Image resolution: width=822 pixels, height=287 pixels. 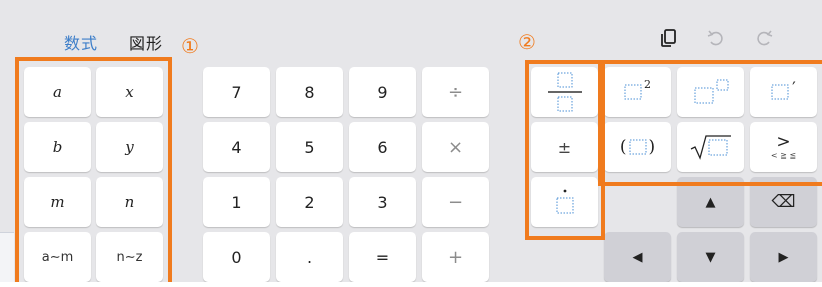 What do you see at coordinates (309, 92) in the screenshot?
I see `key-8: 8` at bounding box center [309, 92].